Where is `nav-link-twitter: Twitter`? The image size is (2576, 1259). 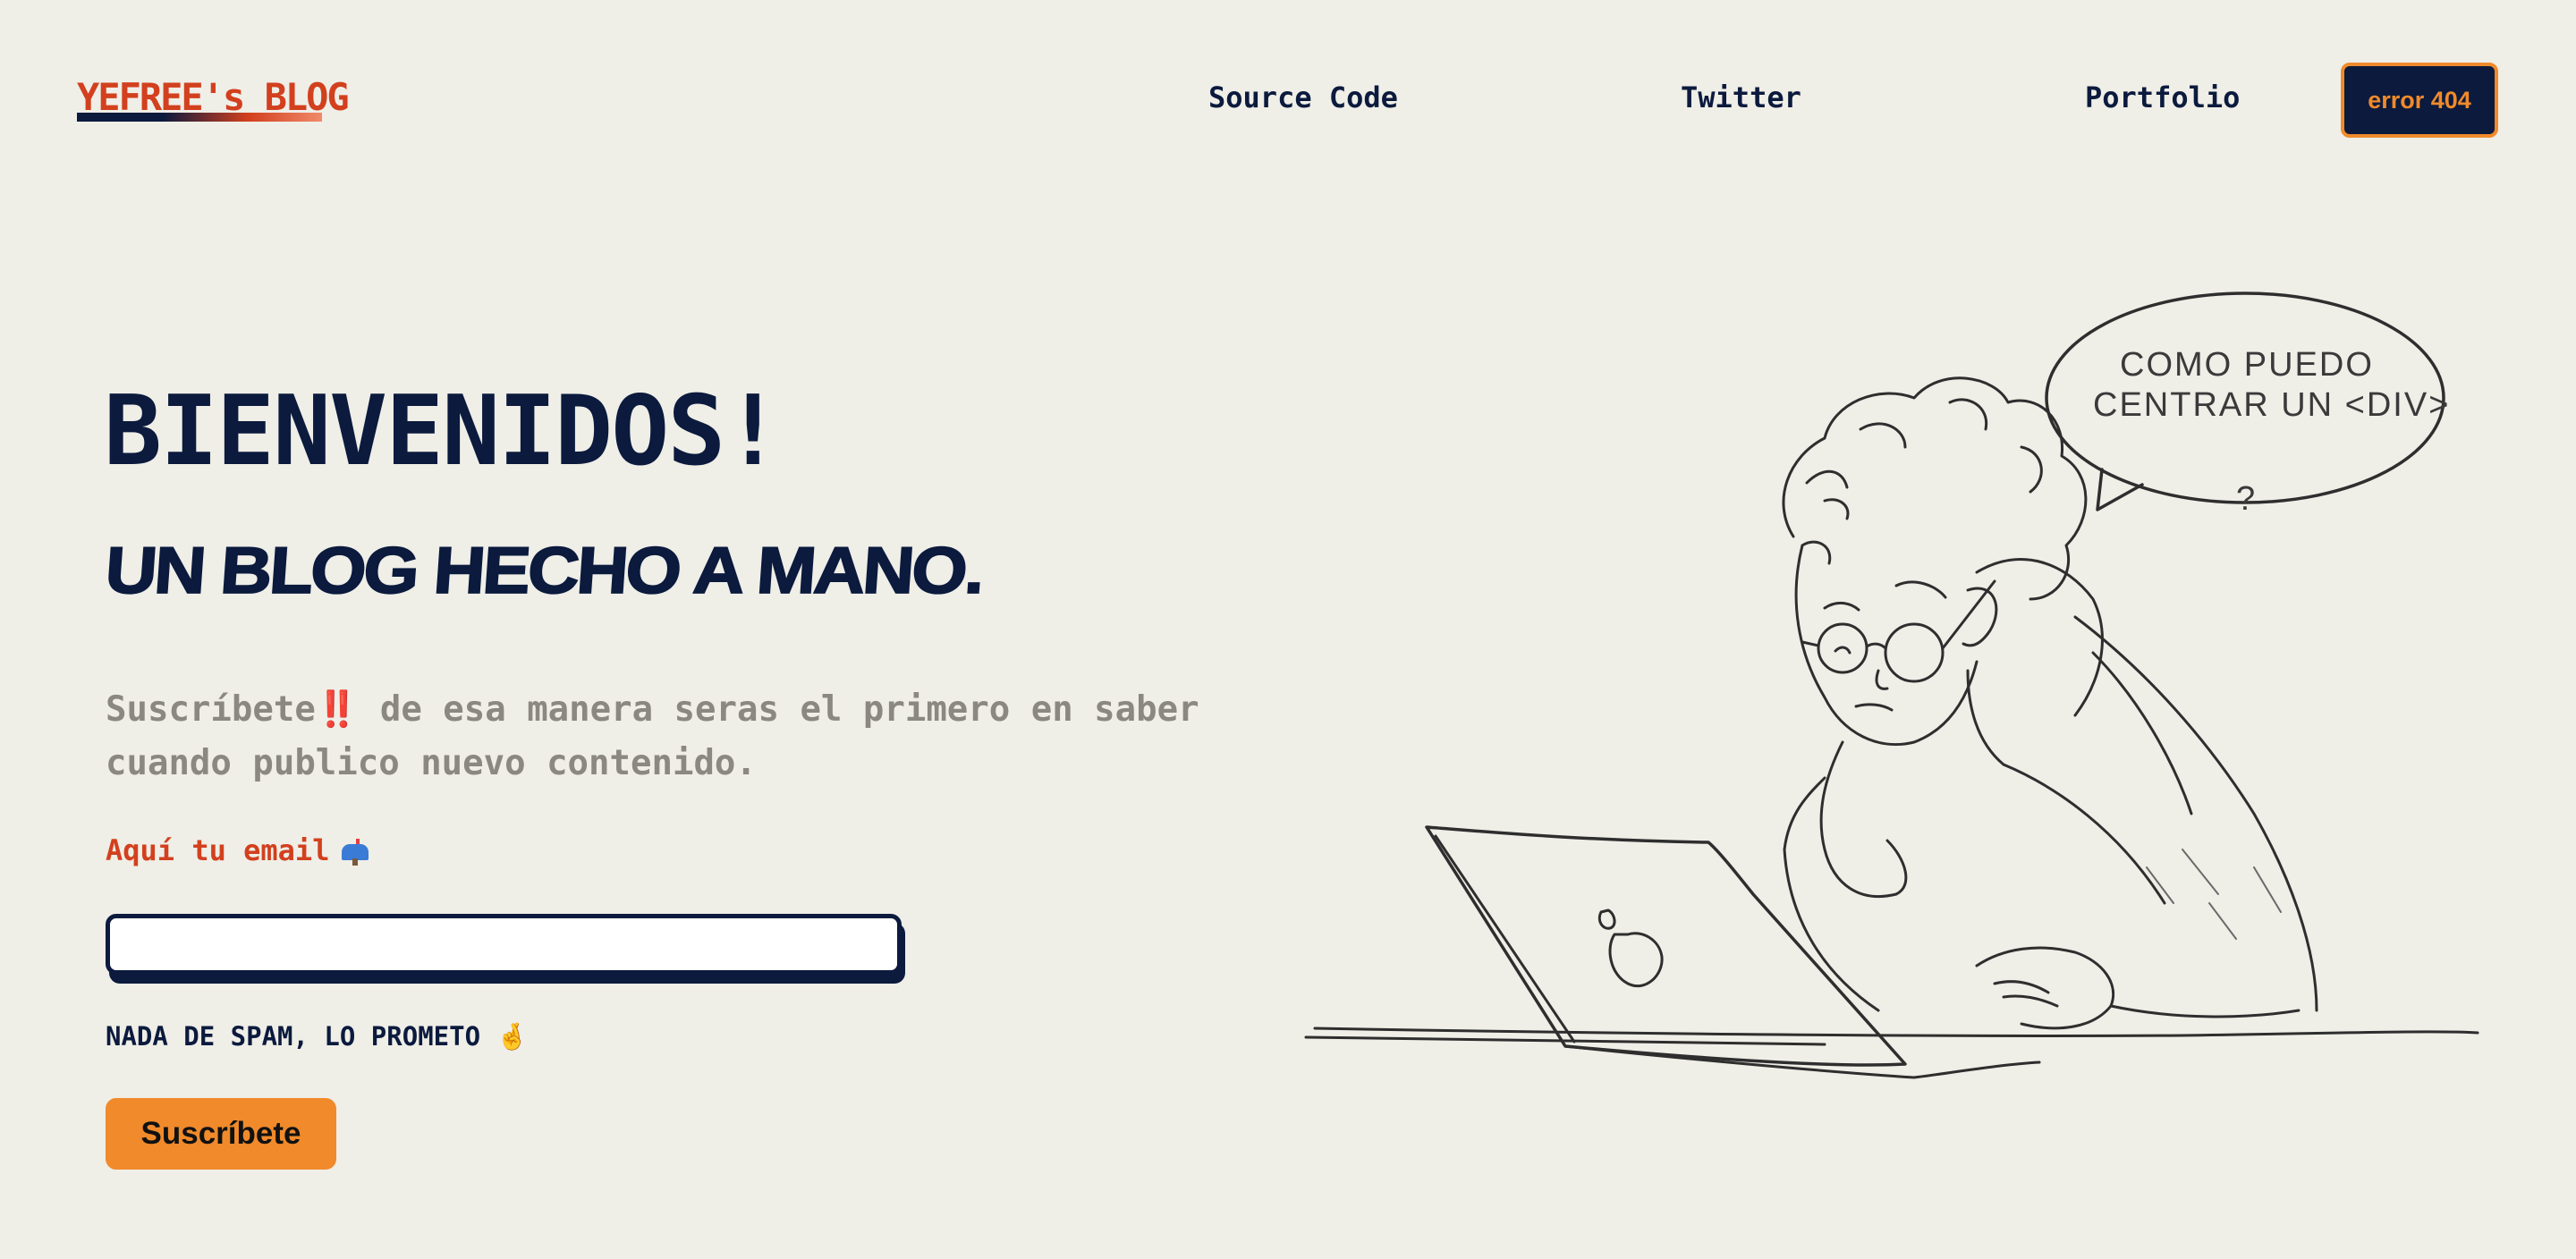 nav-link-twitter: Twitter is located at coordinates (1741, 97).